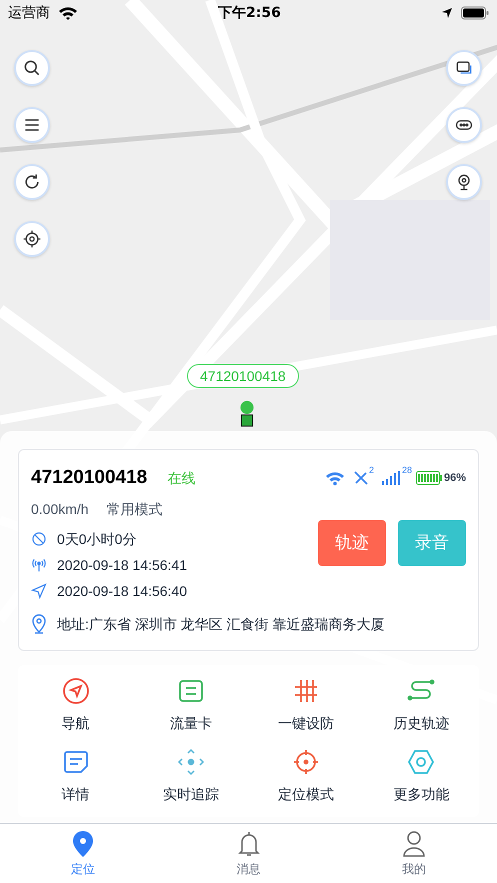  I want to click on info-text: 2020-09-18 14:56:41, so click(122, 565).